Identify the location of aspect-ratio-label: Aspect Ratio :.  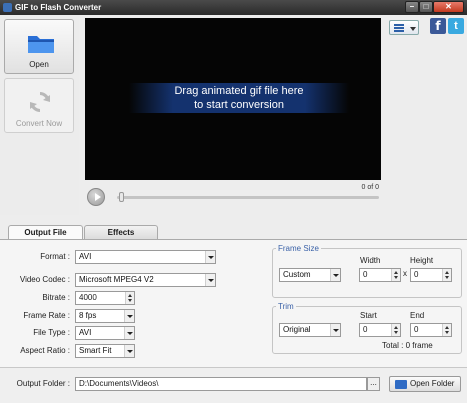
(45, 350).